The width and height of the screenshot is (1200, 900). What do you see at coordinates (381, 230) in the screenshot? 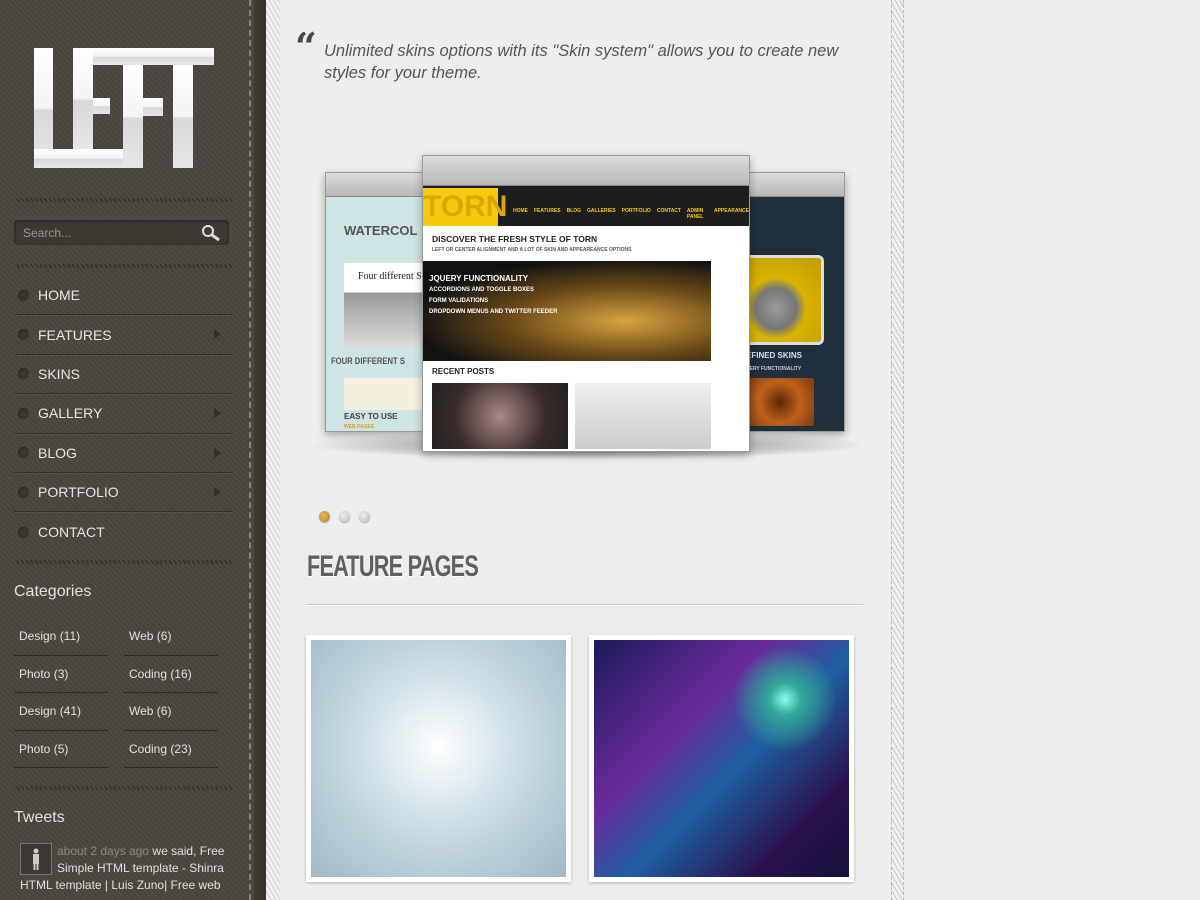
I see `slide-text: WATERCOL` at bounding box center [381, 230].